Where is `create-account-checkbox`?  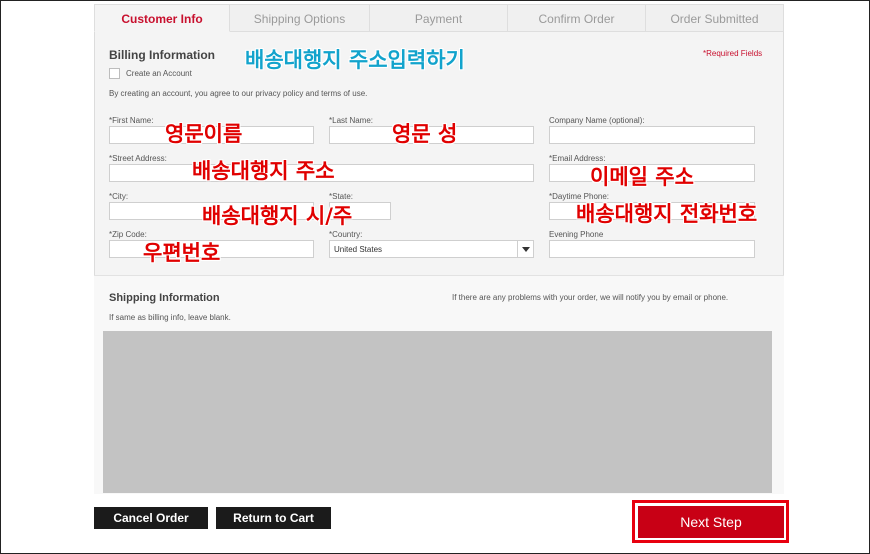 create-account-checkbox is located at coordinates (114, 73).